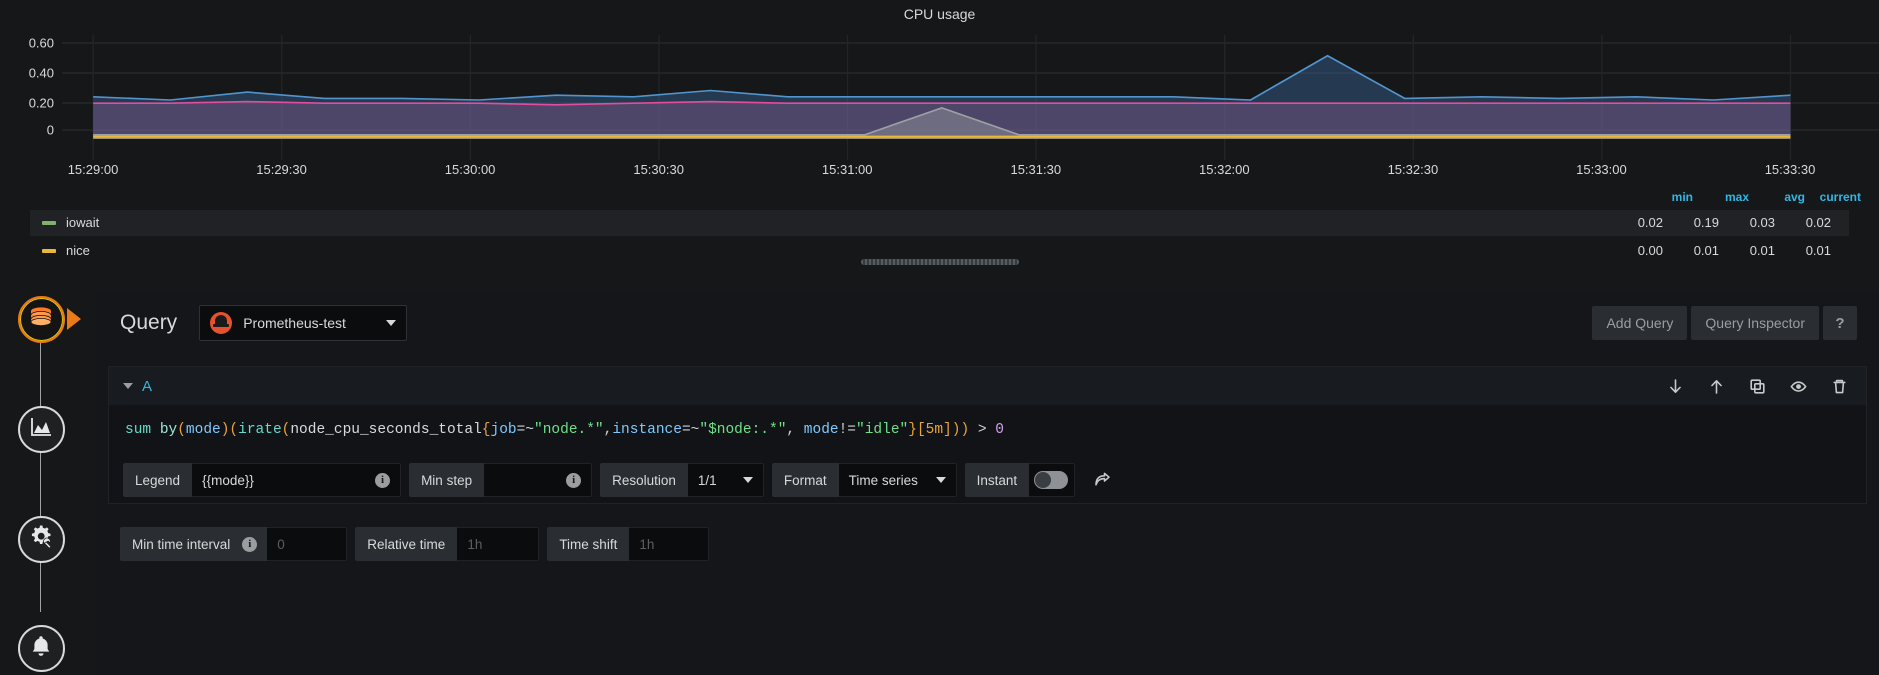  What do you see at coordinates (1716, 386) in the screenshot?
I see `arrow-up-icon` at bounding box center [1716, 386].